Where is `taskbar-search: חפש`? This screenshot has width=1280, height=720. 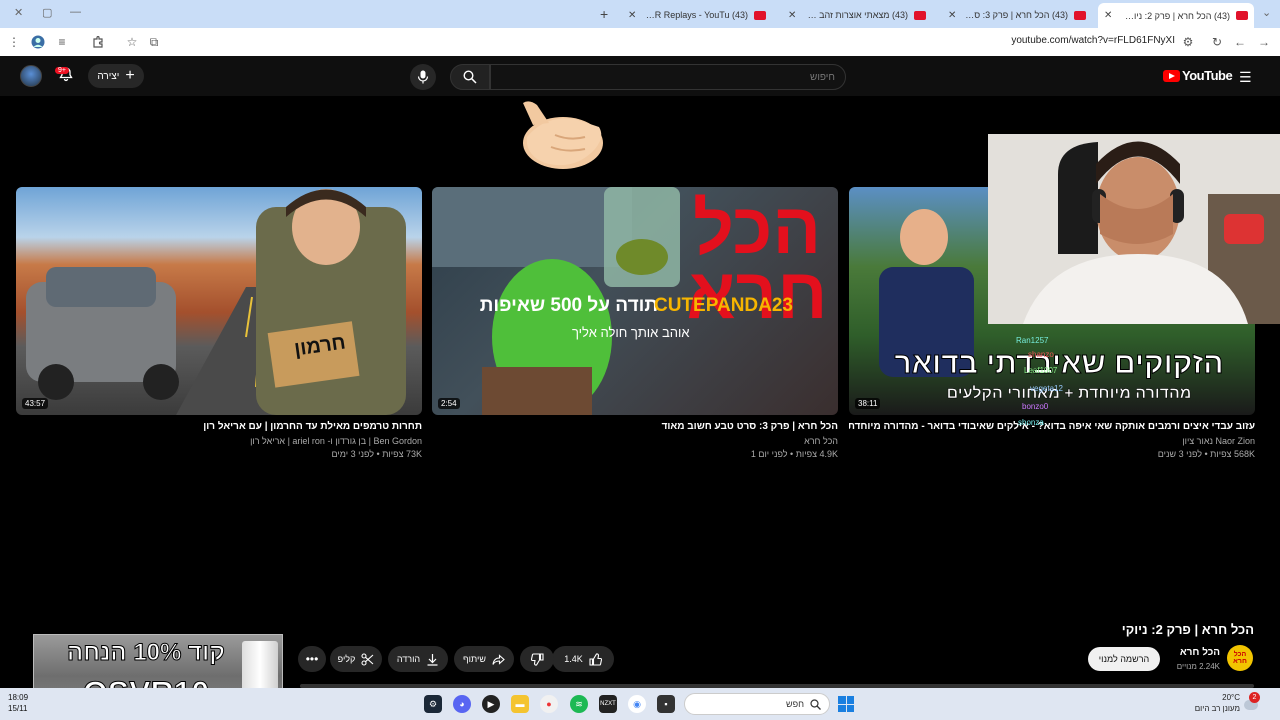 taskbar-search: חפש is located at coordinates (757, 704).